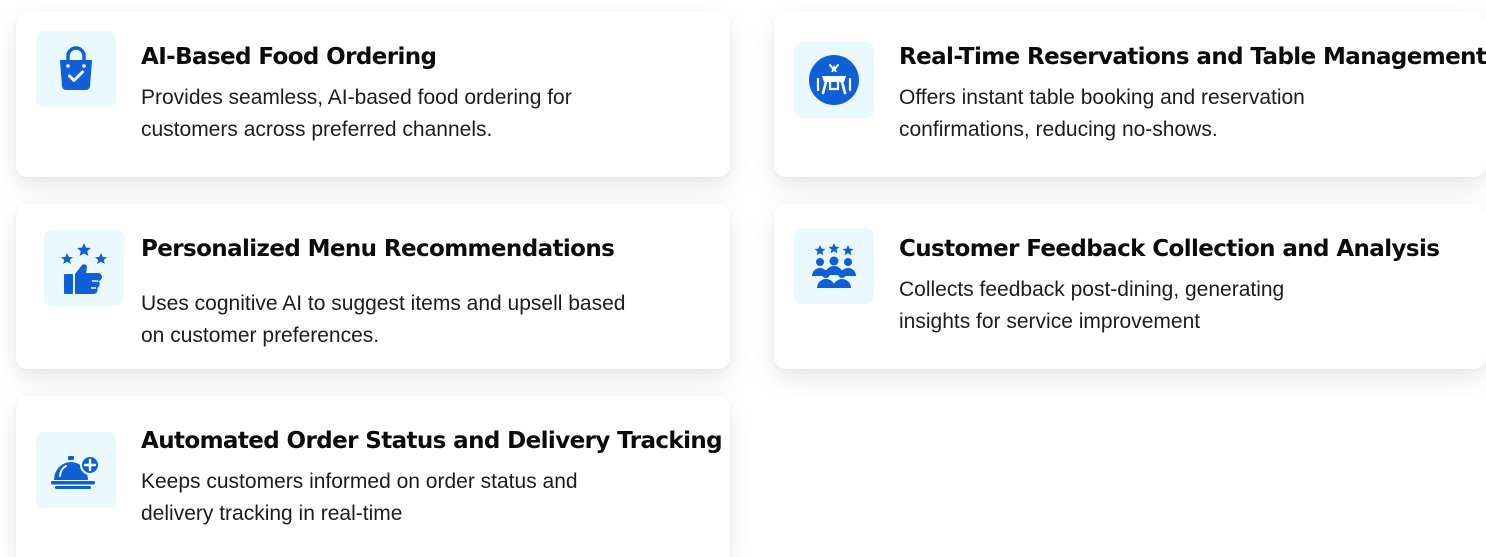 The width and height of the screenshot is (1486, 557). Describe the element at coordinates (289, 57) in the screenshot. I see `feature-title: AI-Based Food Ordering` at that location.